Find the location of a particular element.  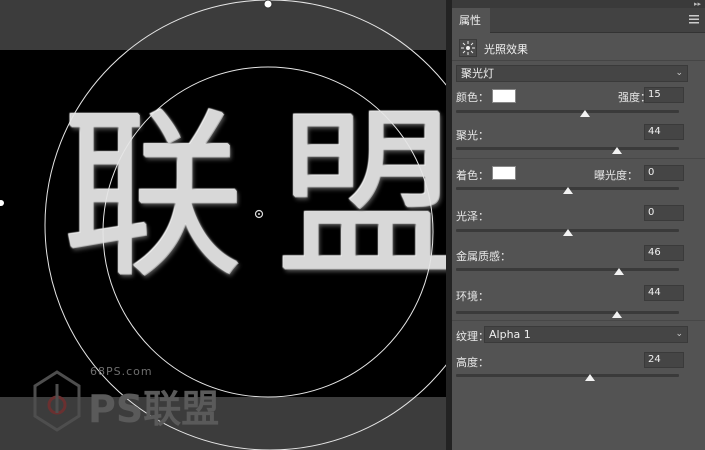

light-type-select: 聚光灯 ⌄ is located at coordinates (572, 73).